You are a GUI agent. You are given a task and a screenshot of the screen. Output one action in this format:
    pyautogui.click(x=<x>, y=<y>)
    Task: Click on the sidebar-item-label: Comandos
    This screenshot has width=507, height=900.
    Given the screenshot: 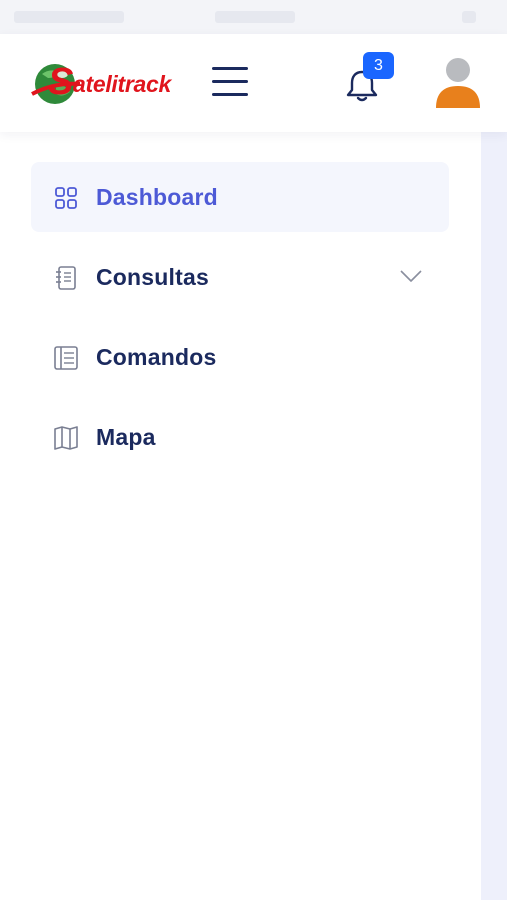 What is the action you would take?
    pyautogui.click(x=156, y=357)
    